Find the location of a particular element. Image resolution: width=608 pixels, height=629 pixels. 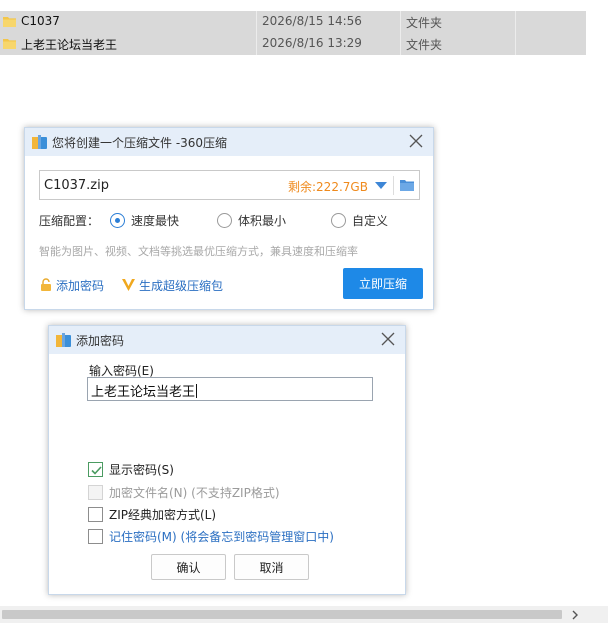

text-caret is located at coordinates (197, 391).